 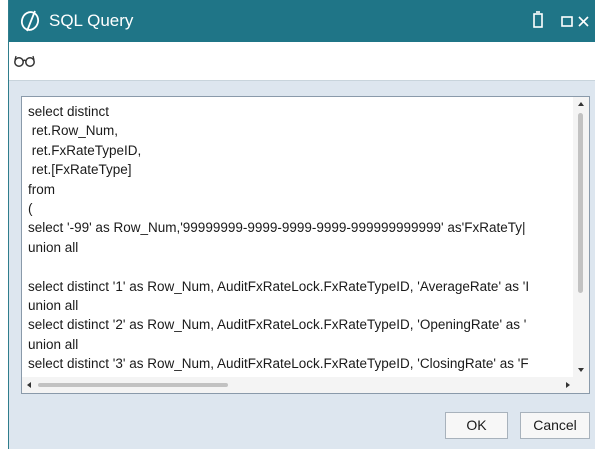 What do you see at coordinates (30, 21) in the screenshot?
I see `app-logo-icon` at bounding box center [30, 21].